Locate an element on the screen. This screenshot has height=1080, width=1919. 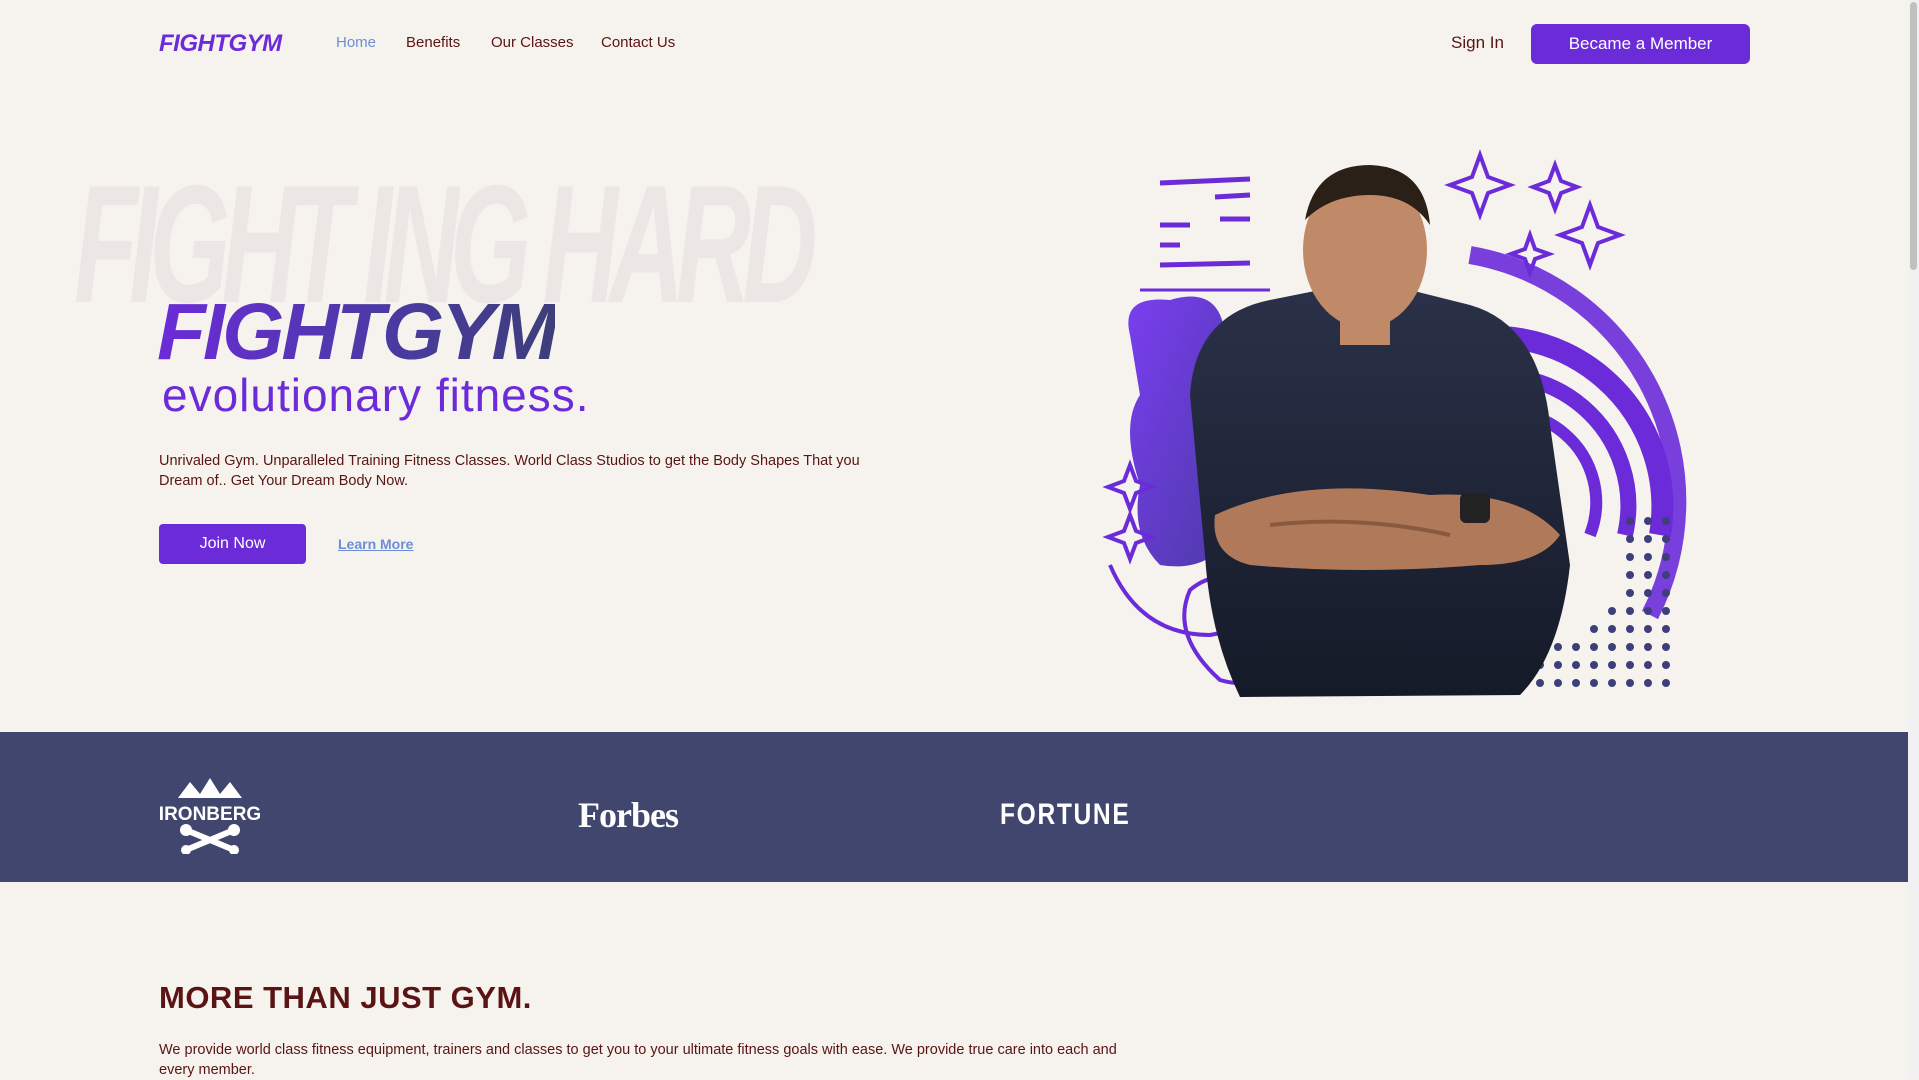
section-title: MORE THAN JUST GYM. is located at coordinates (345, 997).